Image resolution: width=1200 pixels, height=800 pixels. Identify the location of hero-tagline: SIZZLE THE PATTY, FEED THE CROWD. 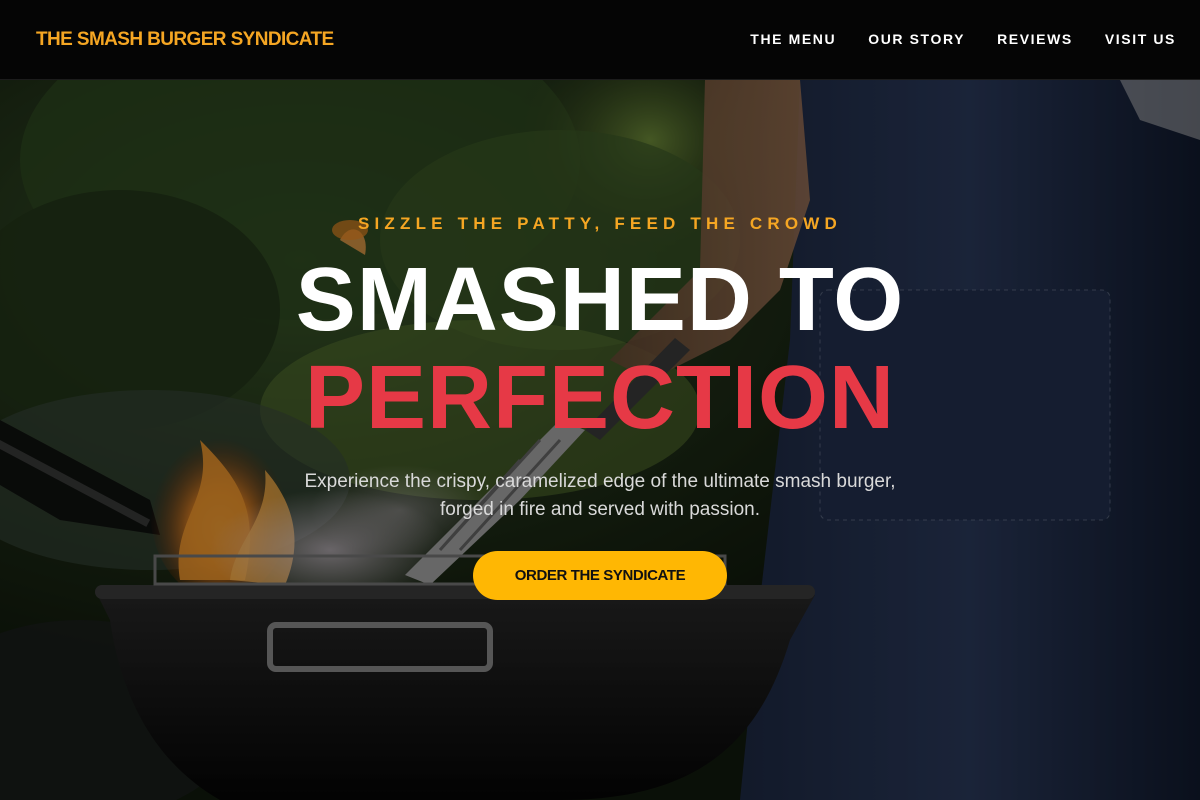
(600, 223).